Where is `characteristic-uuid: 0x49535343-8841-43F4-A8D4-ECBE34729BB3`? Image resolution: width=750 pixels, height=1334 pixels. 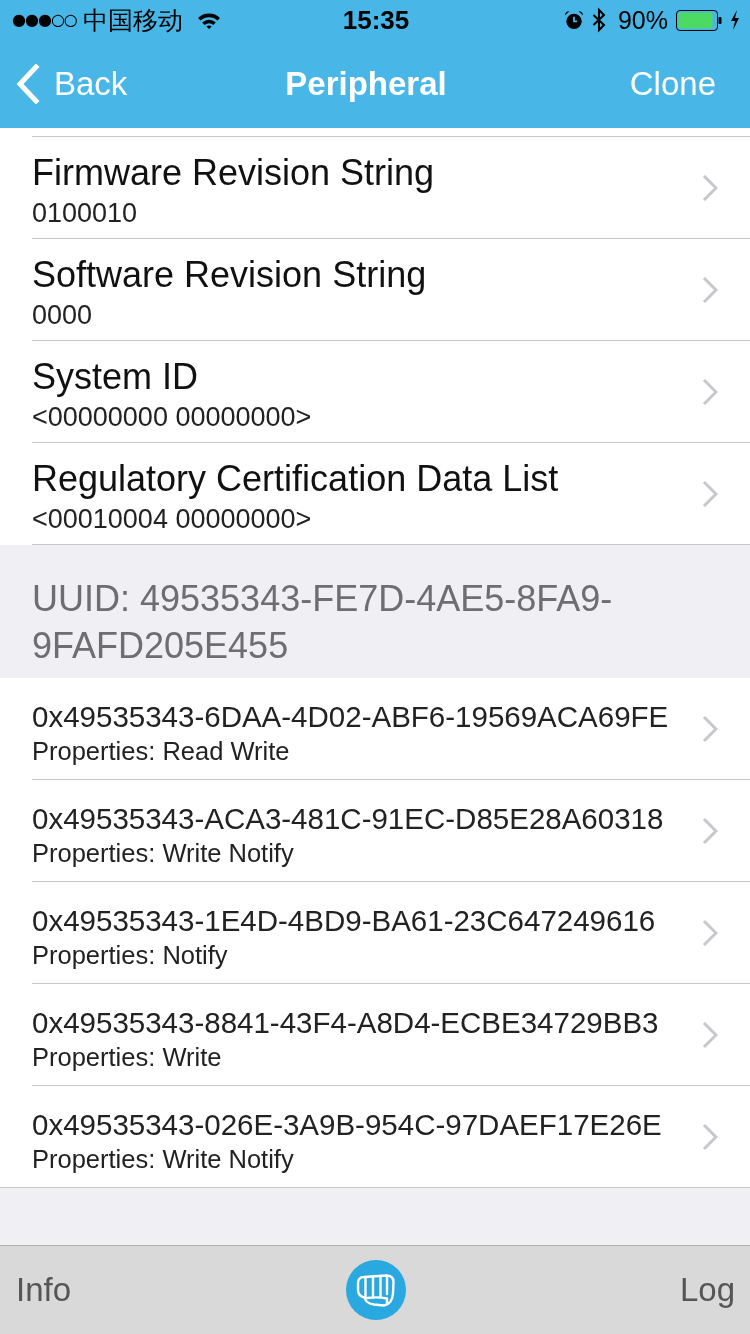 characteristic-uuid: 0x49535343-8841-43F4-A8D4-ECBE34729BB3 is located at coordinates (345, 1023).